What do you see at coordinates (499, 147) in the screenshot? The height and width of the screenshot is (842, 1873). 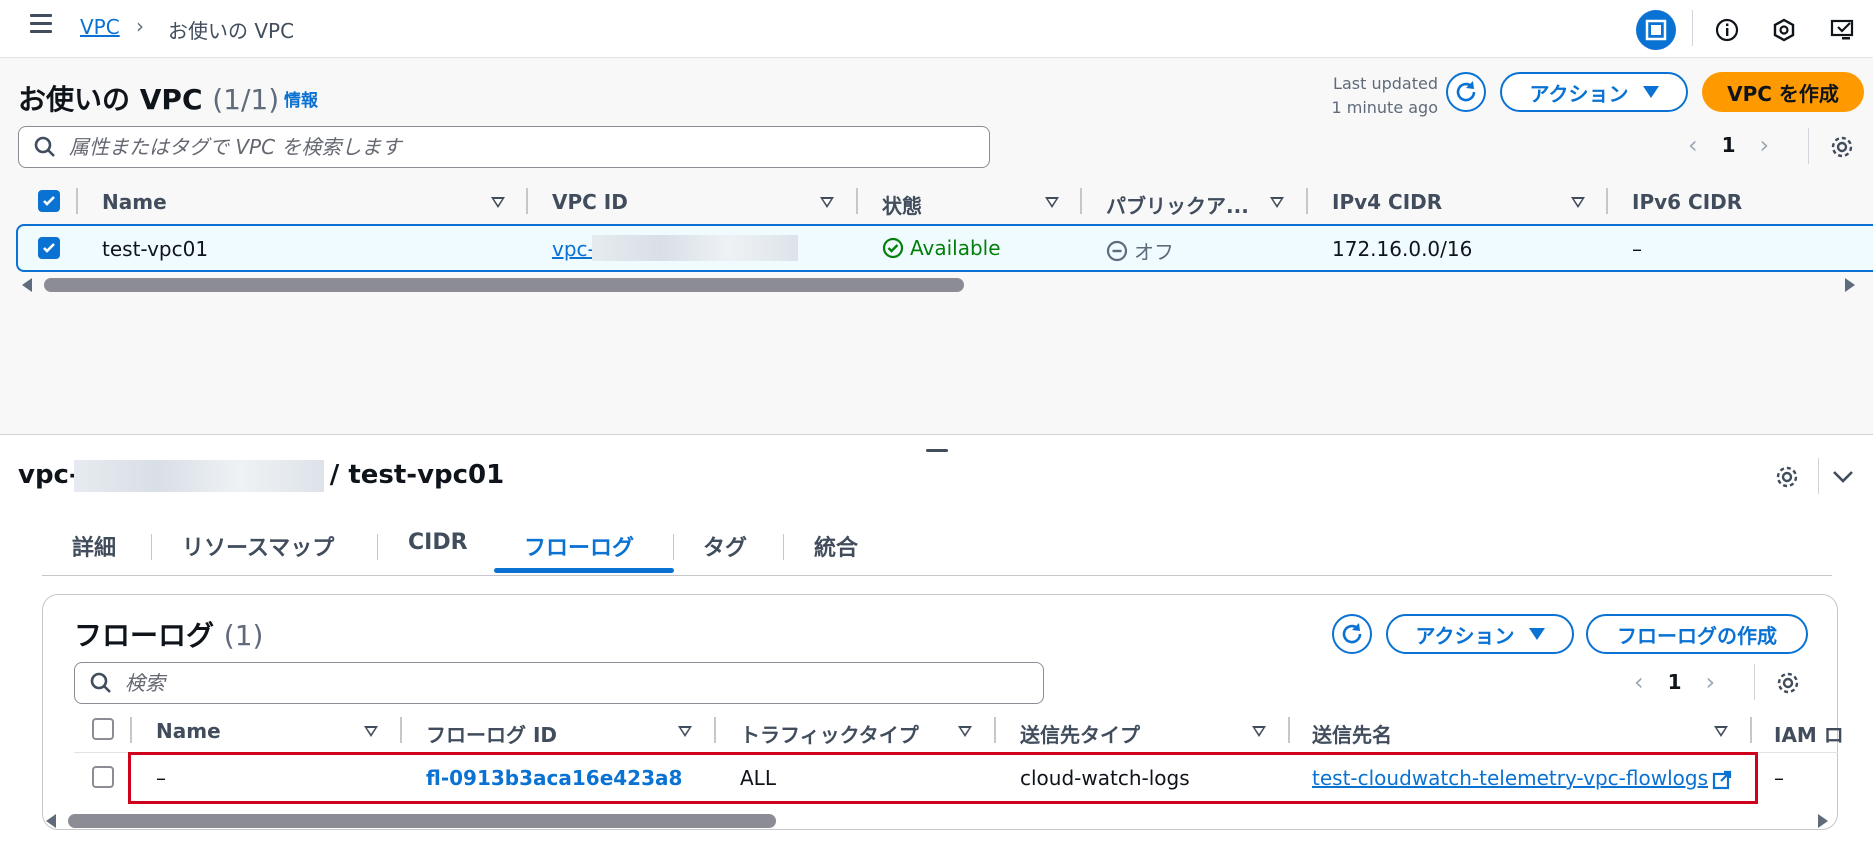 I see `vpc-search-input` at bounding box center [499, 147].